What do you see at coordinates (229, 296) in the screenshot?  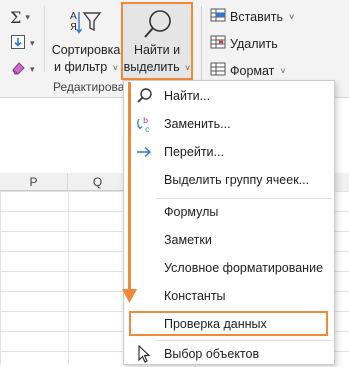 I see `menu-item-constants: Константы` at bounding box center [229, 296].